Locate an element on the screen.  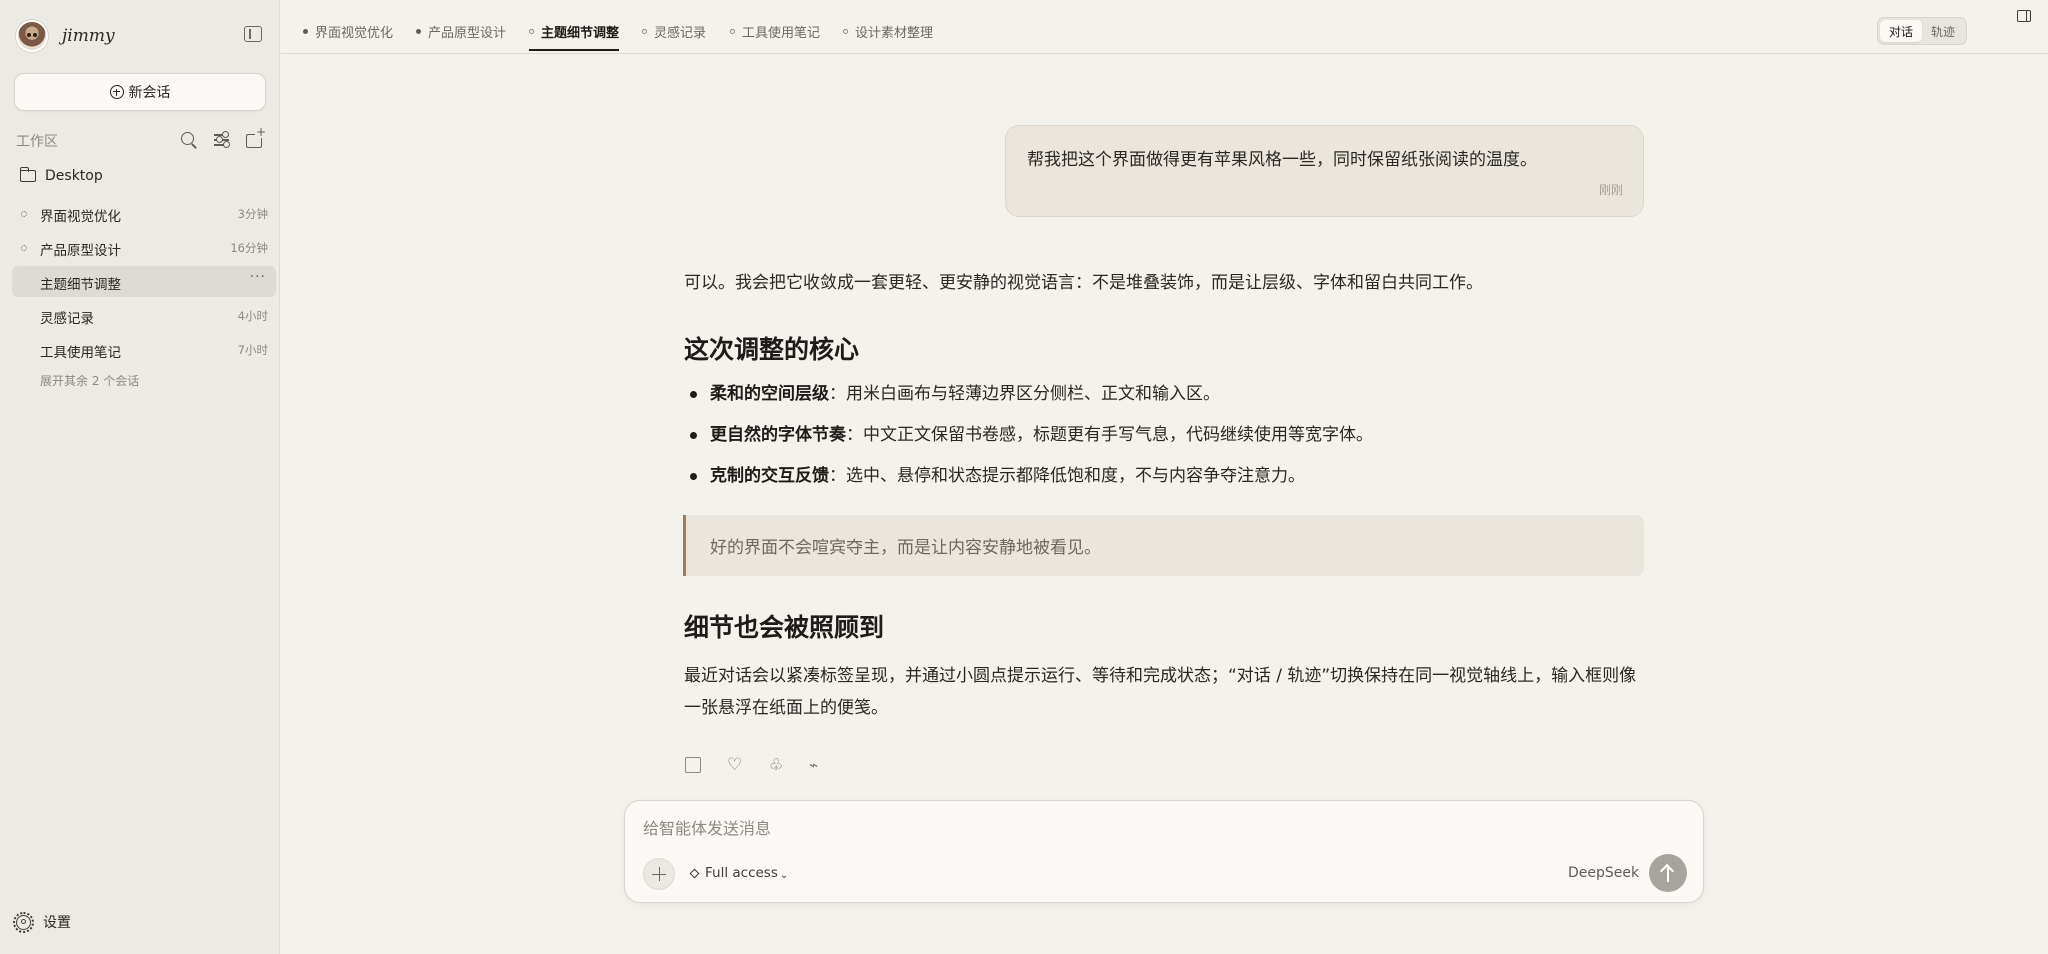
conversation-time: 16分钟 is located at coordinates (249, 248).